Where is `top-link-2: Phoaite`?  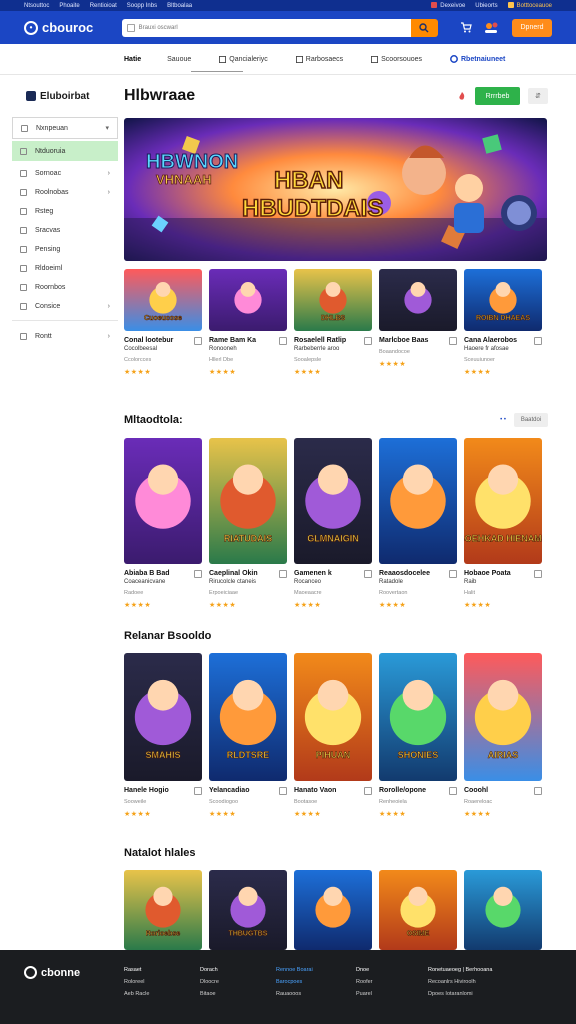
top-link-2: Phoaite is located at coordinates (69, 6).